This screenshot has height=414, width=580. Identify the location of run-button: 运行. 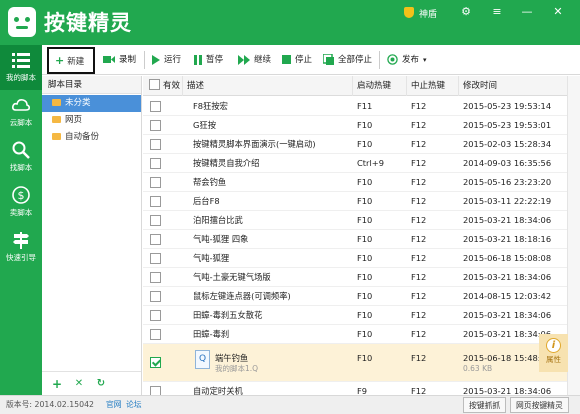
(166, 60).